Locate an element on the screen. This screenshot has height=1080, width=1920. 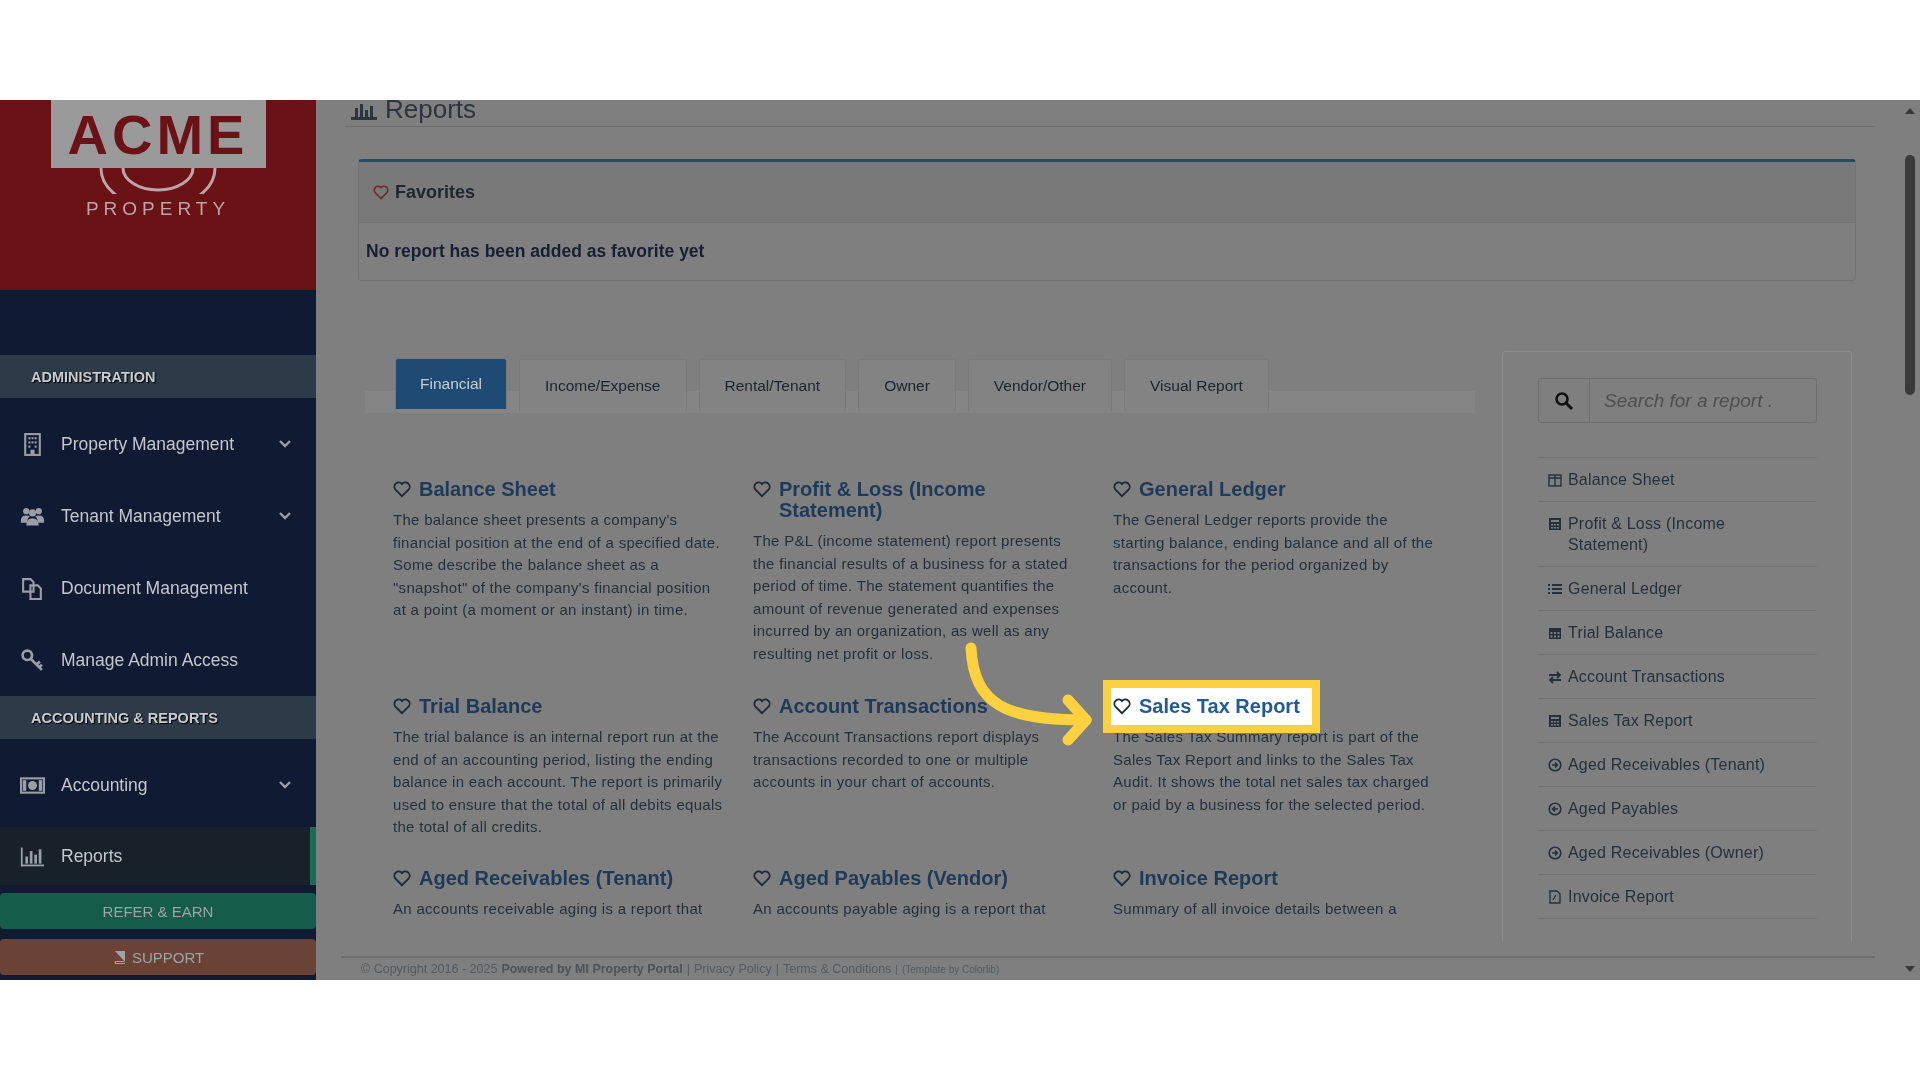
report-description: The Account Transactions report displays transactions recorded to one or multiple accounts in your chart of accounts. is located at coordinates (897, 759).